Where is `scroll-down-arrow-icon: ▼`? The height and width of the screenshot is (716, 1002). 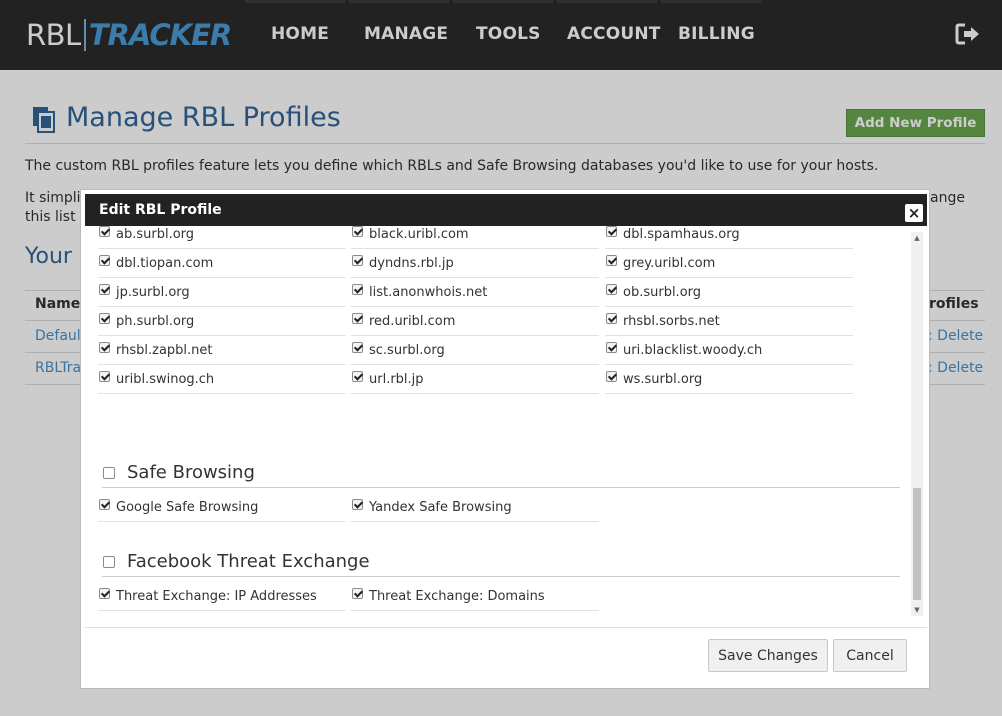
scroll-down-arrow-icon: ▼ is located at coordinates (917, 610).